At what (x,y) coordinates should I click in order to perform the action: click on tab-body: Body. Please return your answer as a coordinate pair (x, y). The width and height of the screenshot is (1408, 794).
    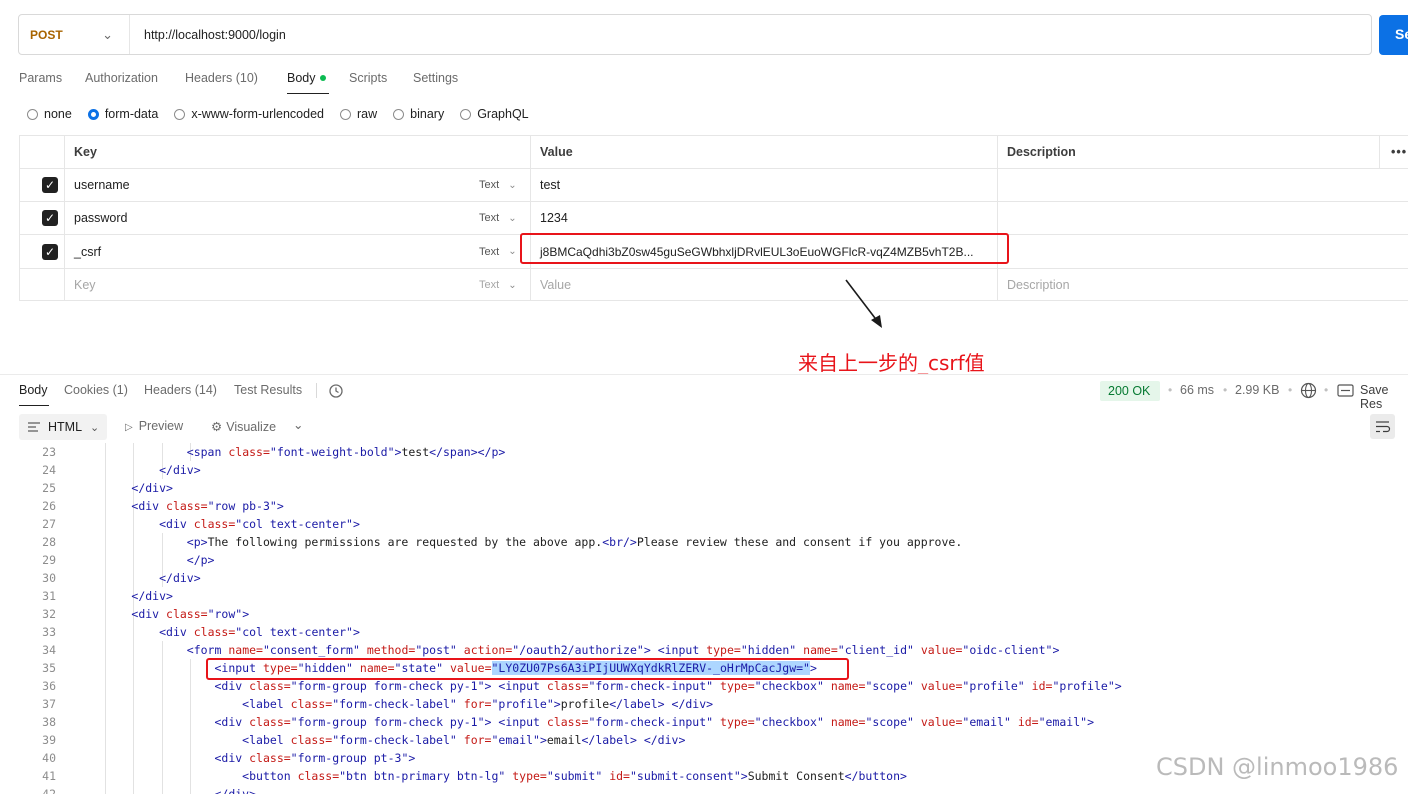
    Looking at the image, I should click on (306, 78).